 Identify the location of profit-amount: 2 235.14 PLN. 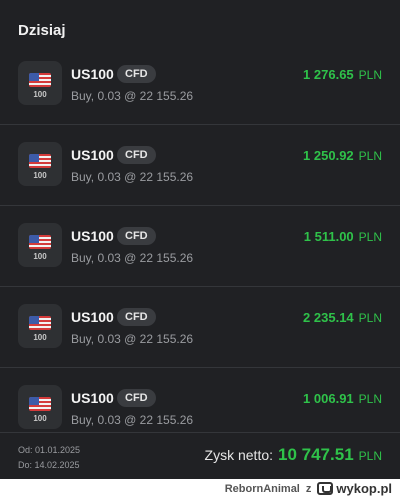
(342, 317).